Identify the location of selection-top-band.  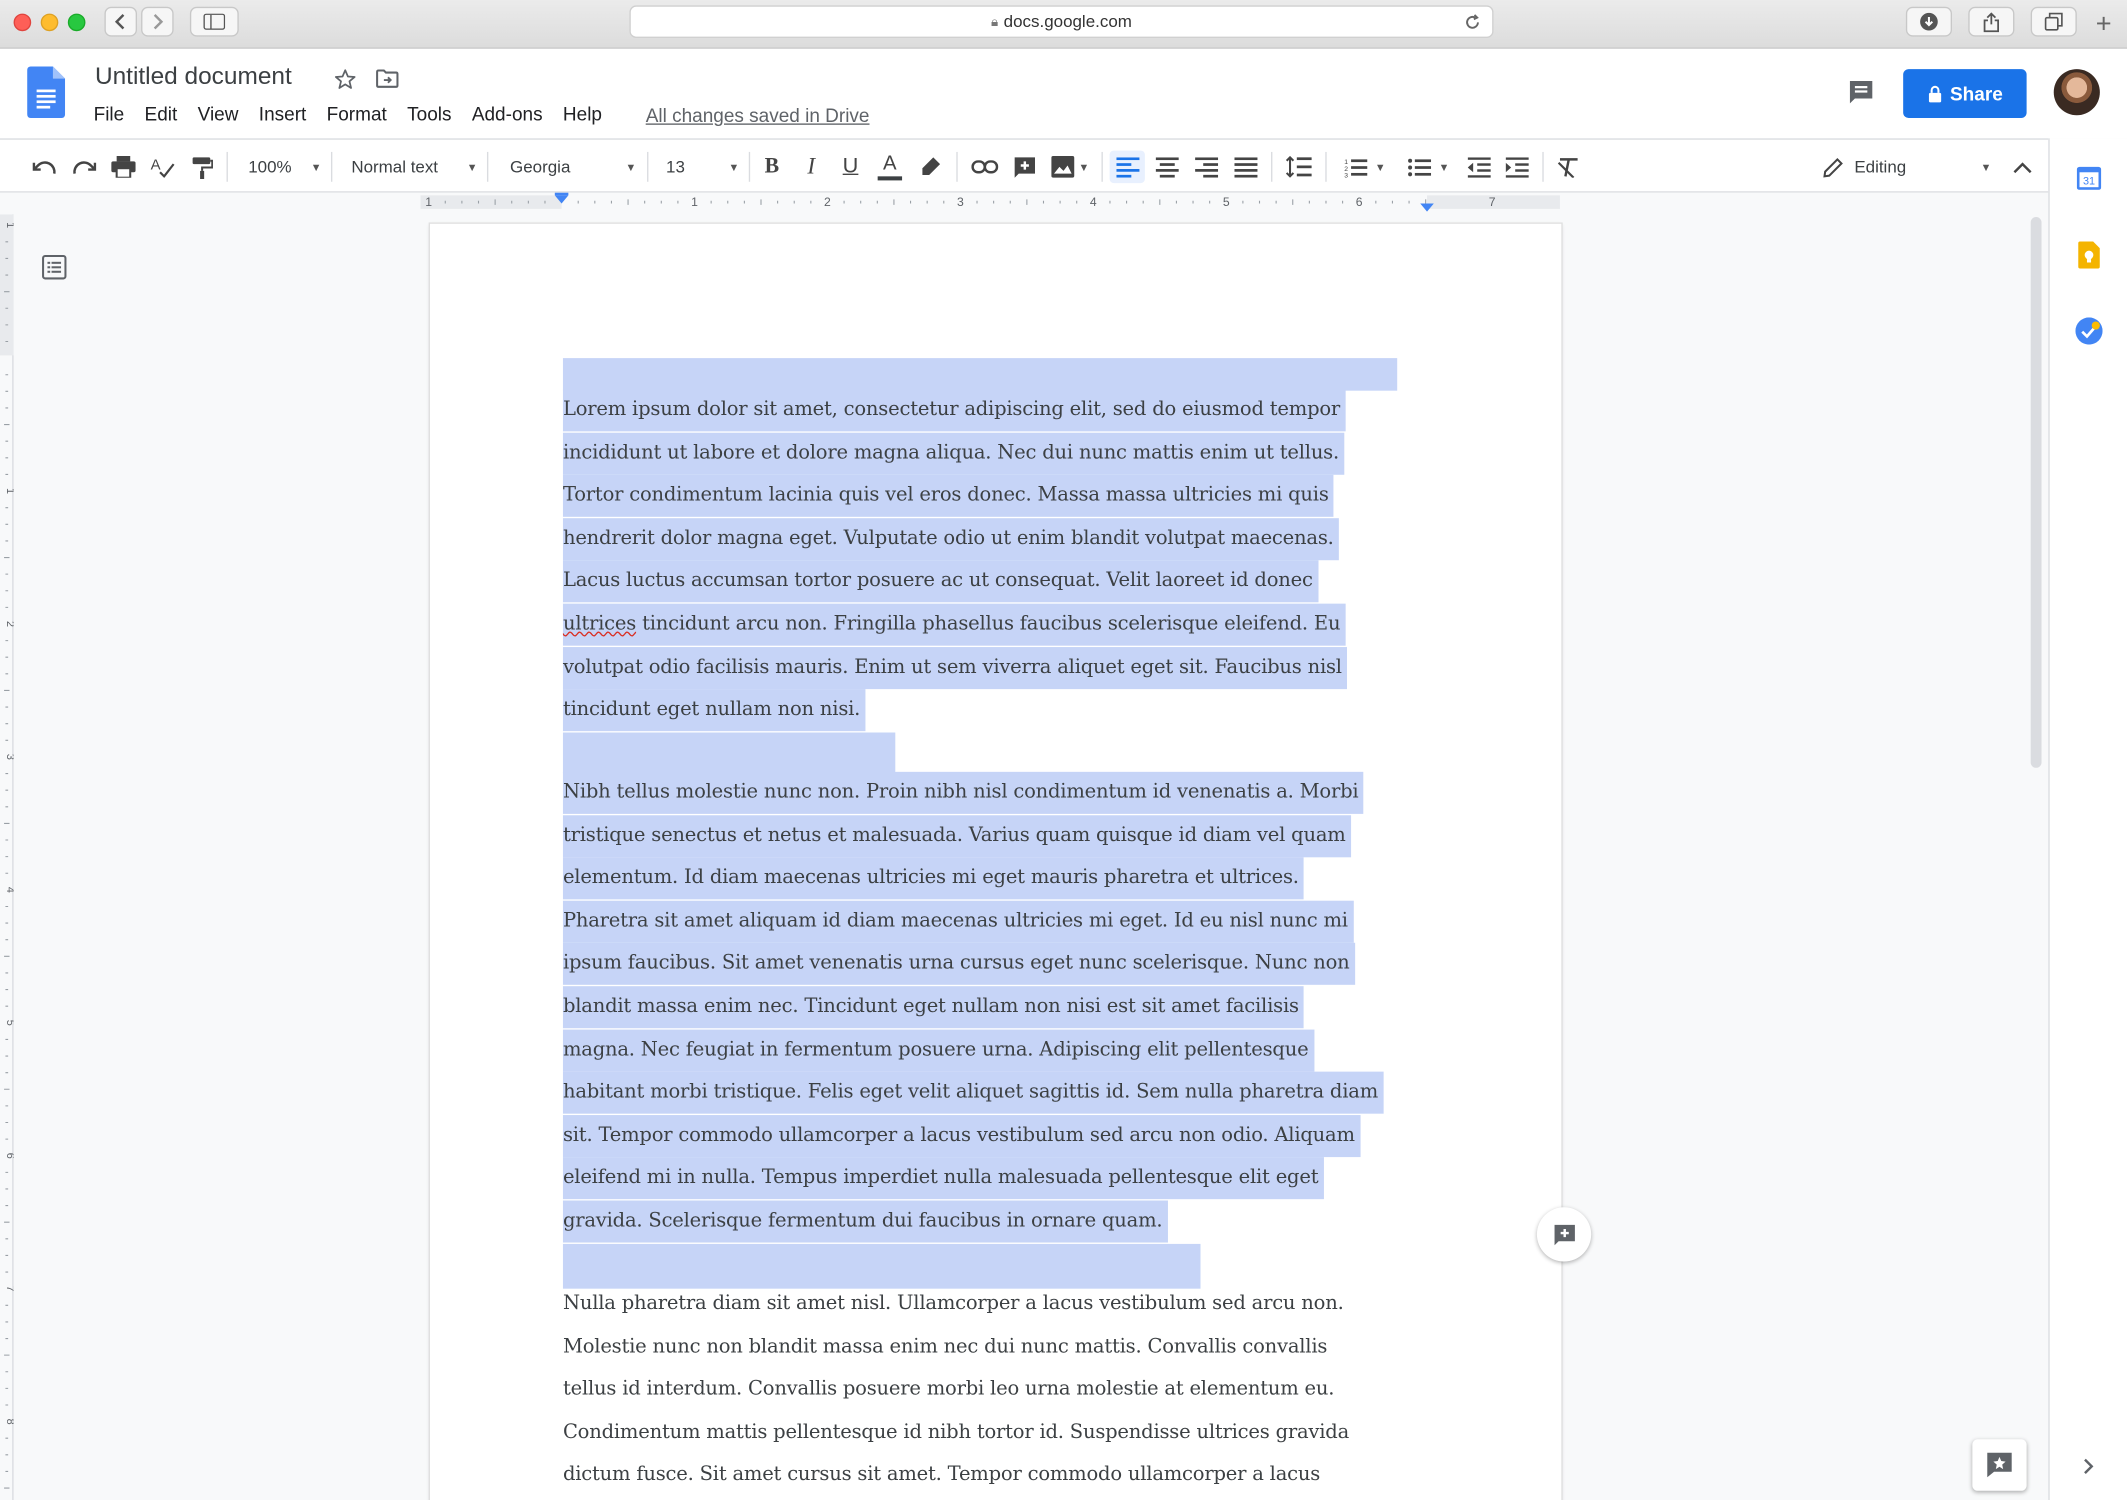
(980, 374).